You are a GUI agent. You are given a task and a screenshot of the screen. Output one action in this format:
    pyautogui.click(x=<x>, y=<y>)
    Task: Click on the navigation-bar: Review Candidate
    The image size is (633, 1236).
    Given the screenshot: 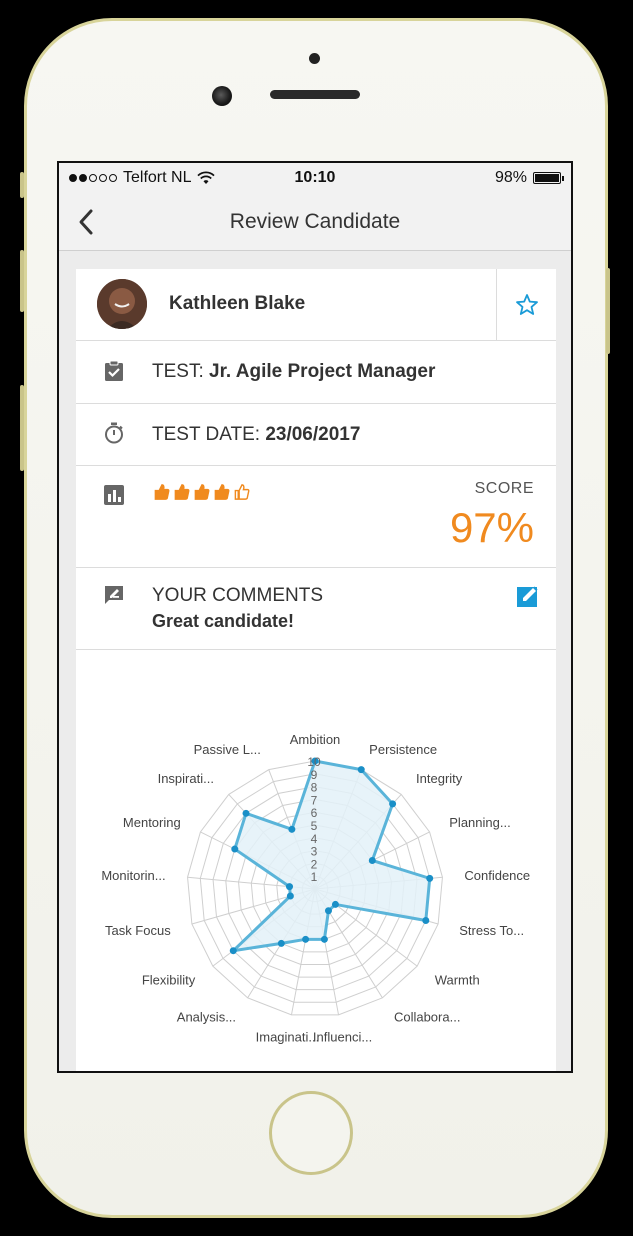 What is the action you would take?
    pyautogui.click(x=315, y=222)
    